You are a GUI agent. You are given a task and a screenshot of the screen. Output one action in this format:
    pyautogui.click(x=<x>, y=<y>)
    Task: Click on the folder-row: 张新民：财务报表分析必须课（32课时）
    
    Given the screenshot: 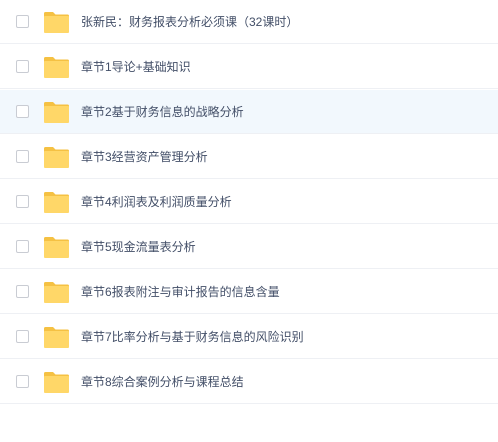 What is the action you would take?
    pyautogui.click(x=249, y=22)
    